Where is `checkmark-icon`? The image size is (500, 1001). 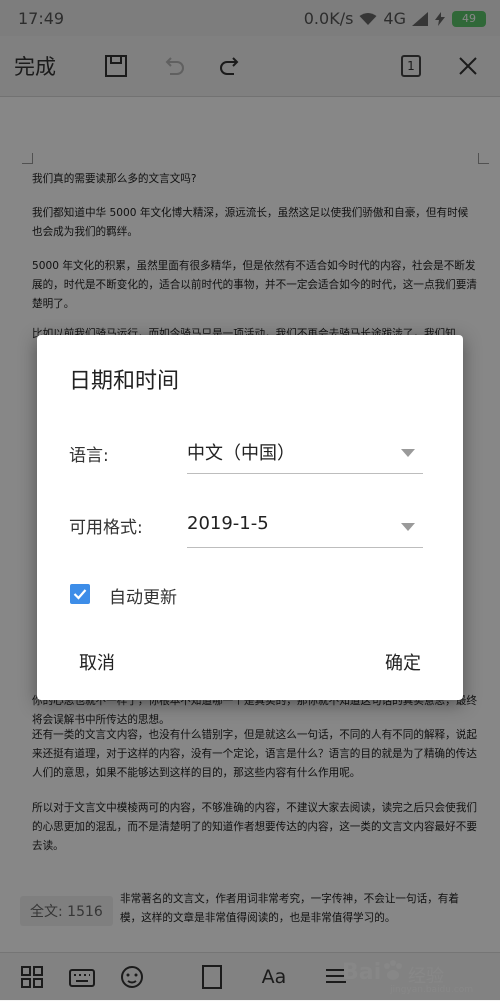 checkmark-icon is located at coordinates (80, 594).